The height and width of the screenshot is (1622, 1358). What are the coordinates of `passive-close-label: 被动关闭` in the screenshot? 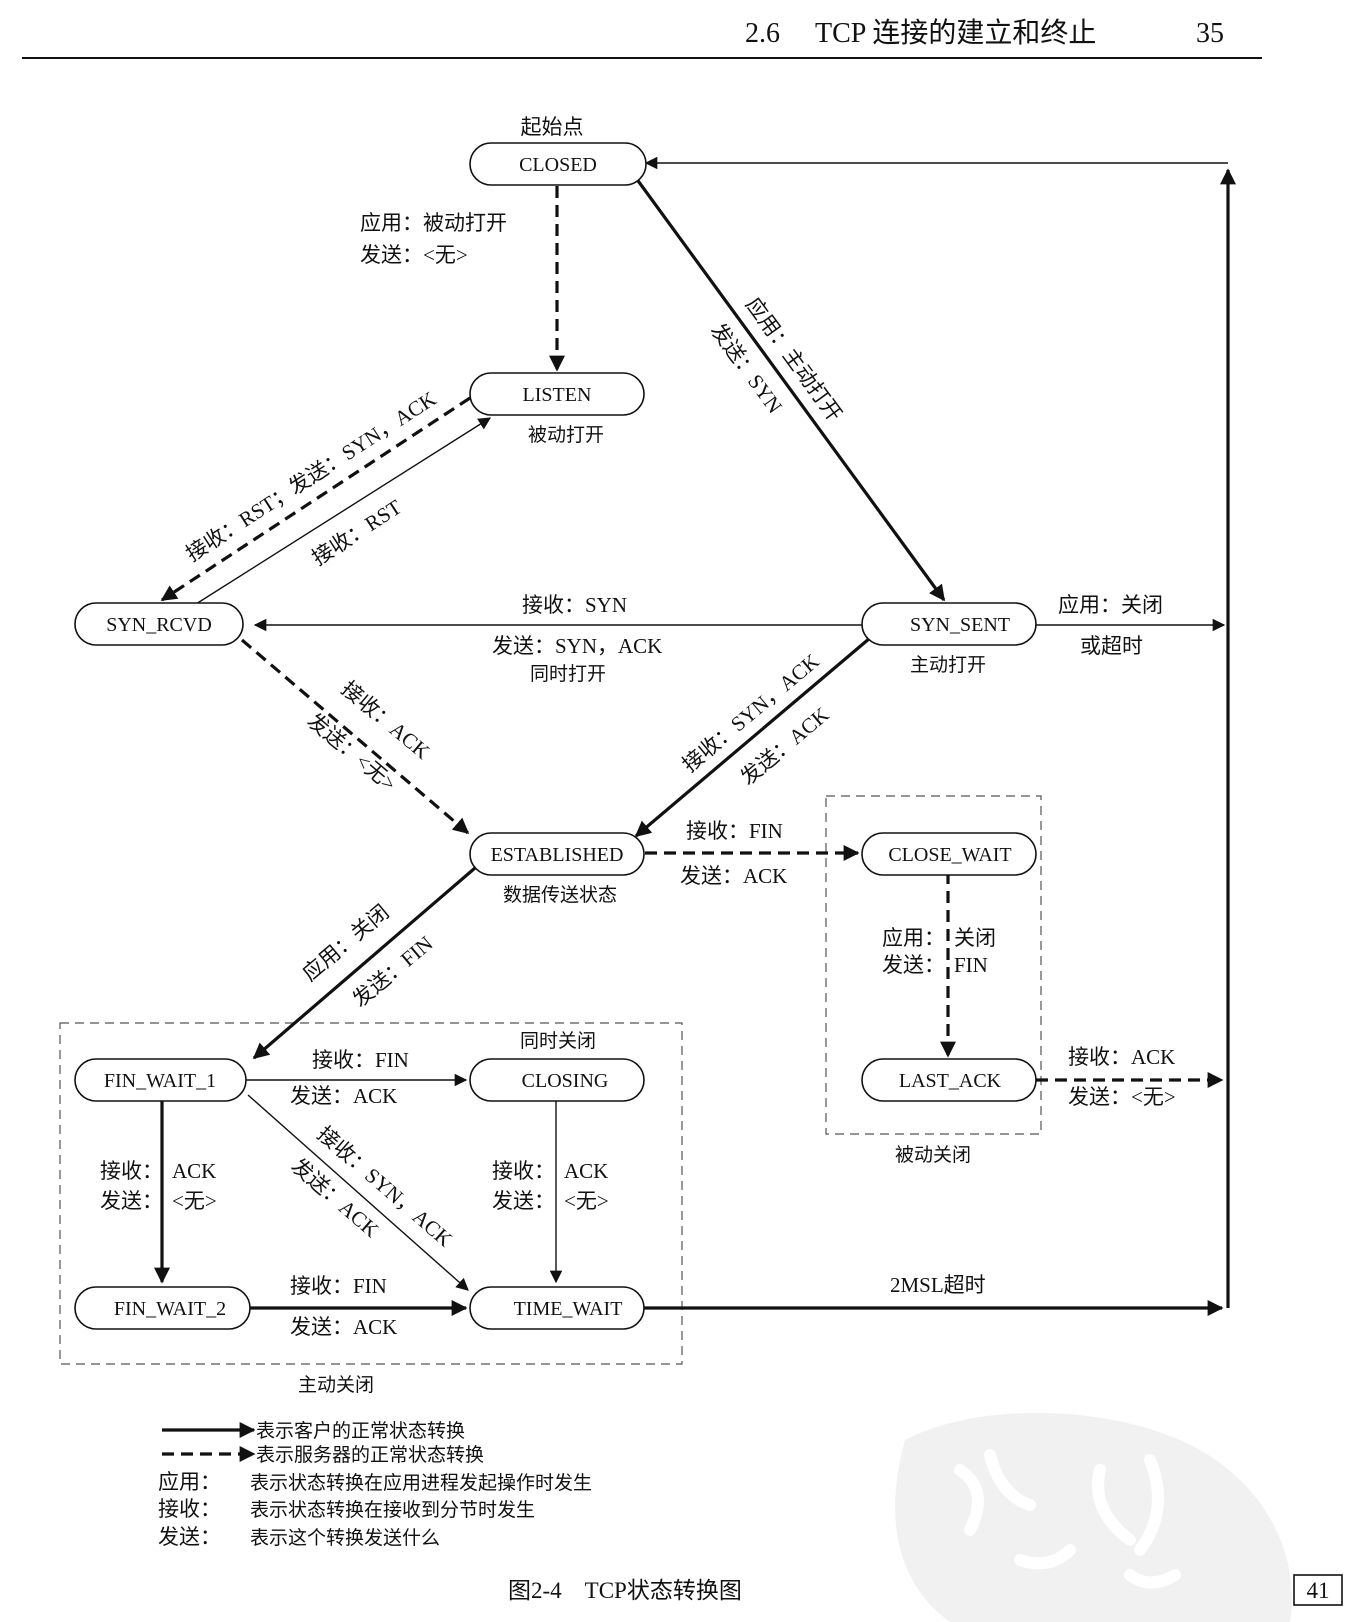 It's located at (933, 1155).